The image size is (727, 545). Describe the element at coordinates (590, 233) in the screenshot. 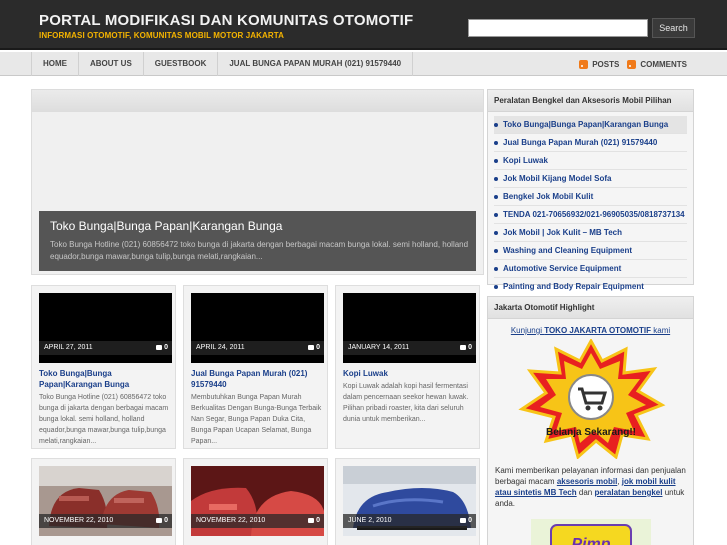

I see `widget-link: Jok Mobil | Jok Kulit – MB Tech` at that location.